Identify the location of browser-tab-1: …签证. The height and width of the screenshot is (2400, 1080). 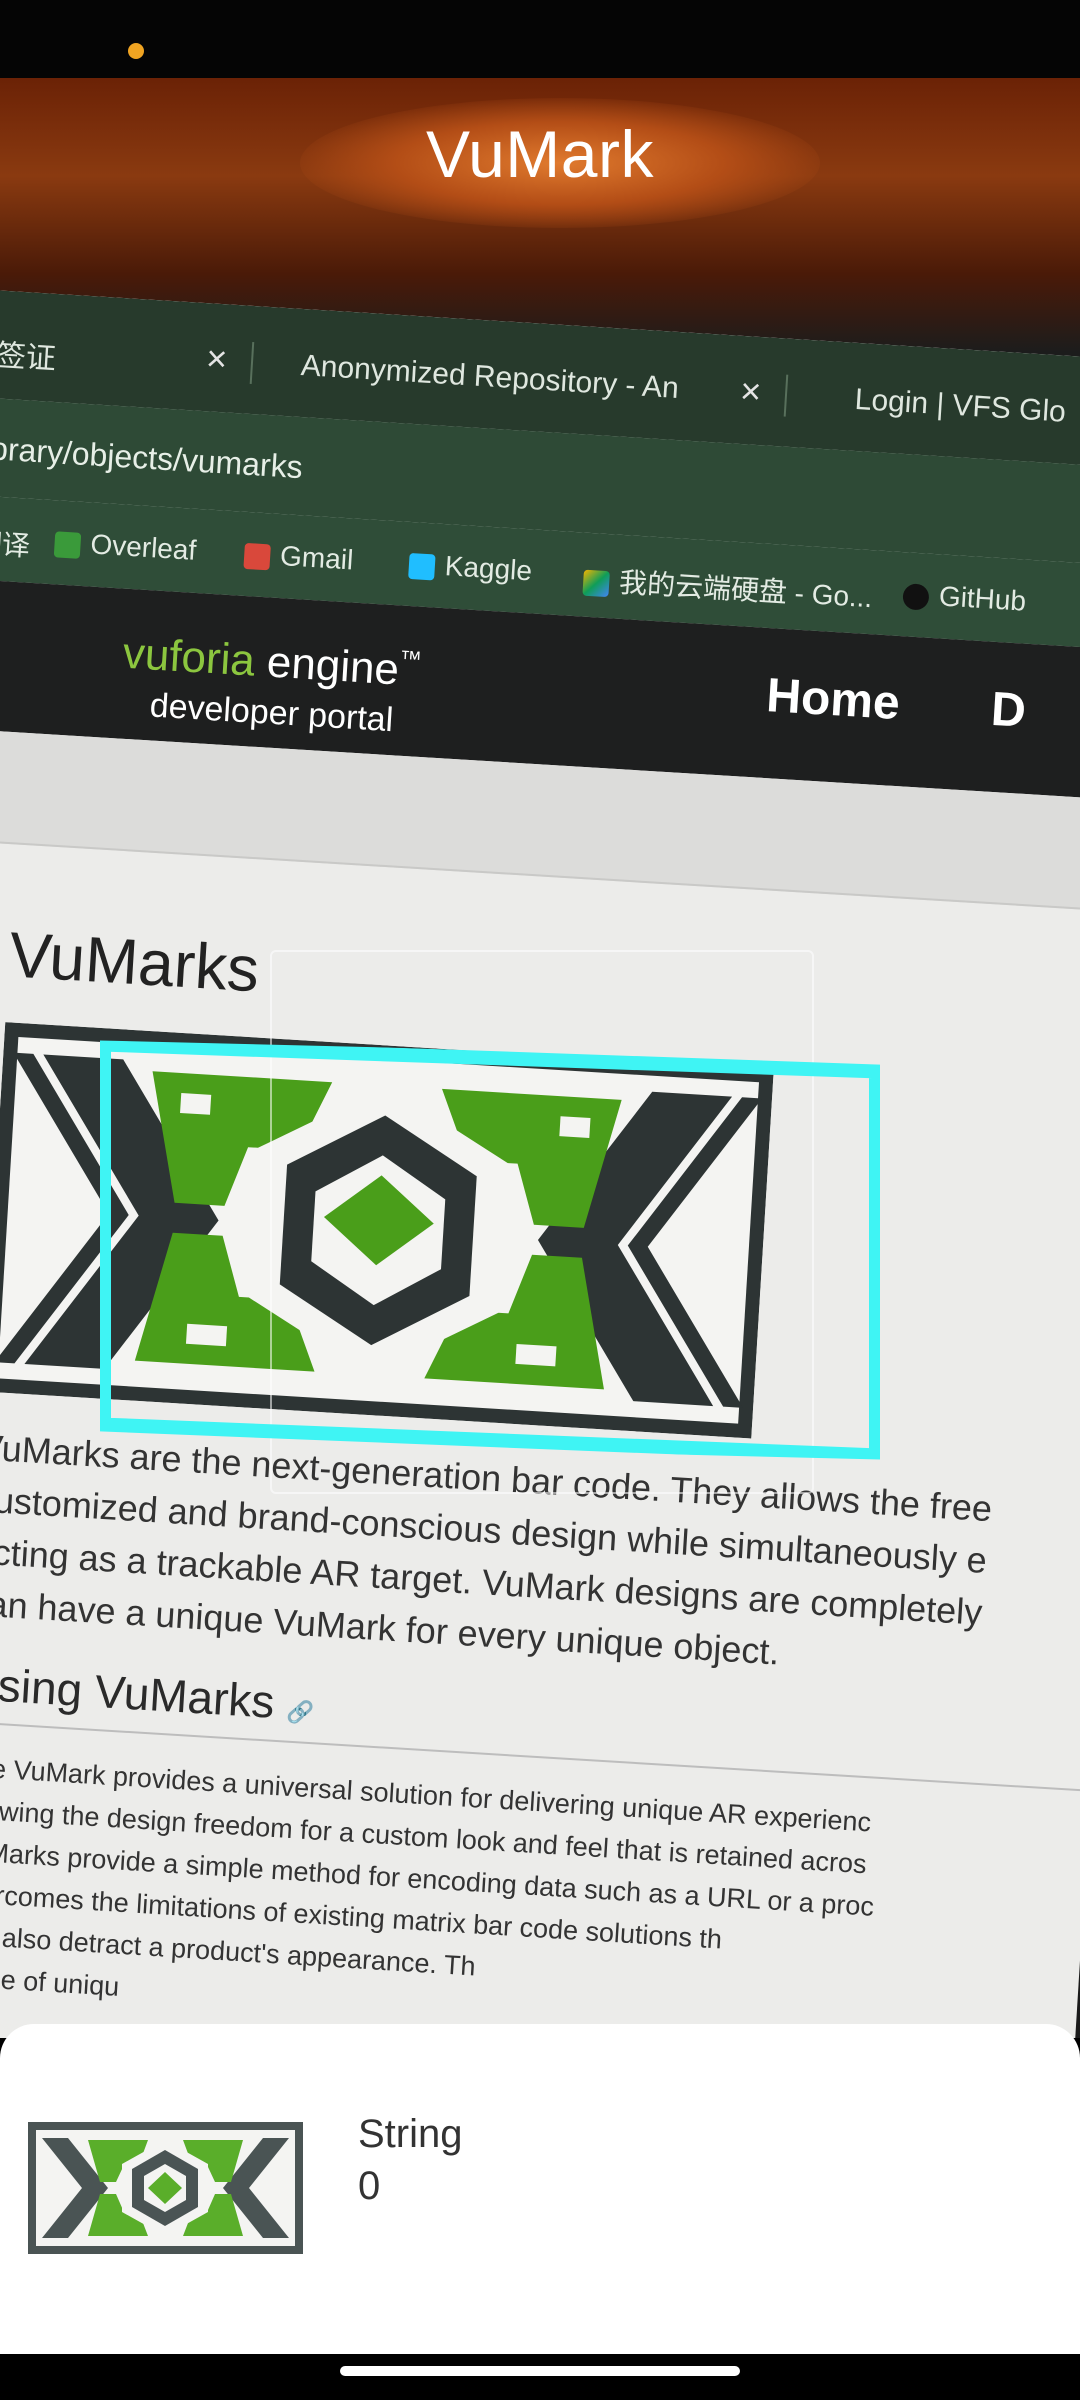
(28, 356).